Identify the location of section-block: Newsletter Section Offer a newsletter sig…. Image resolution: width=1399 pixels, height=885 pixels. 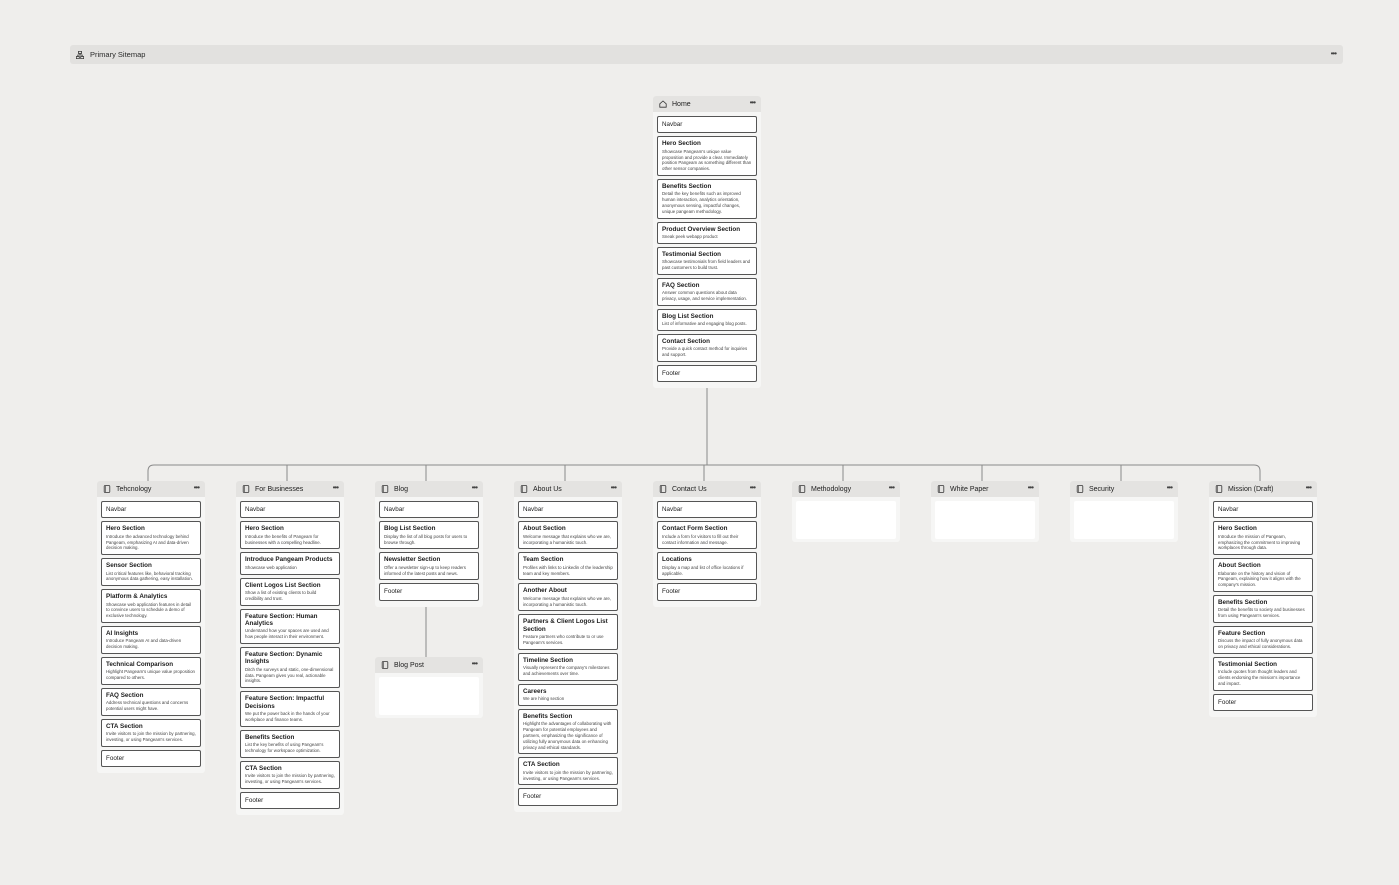
(429, 566).